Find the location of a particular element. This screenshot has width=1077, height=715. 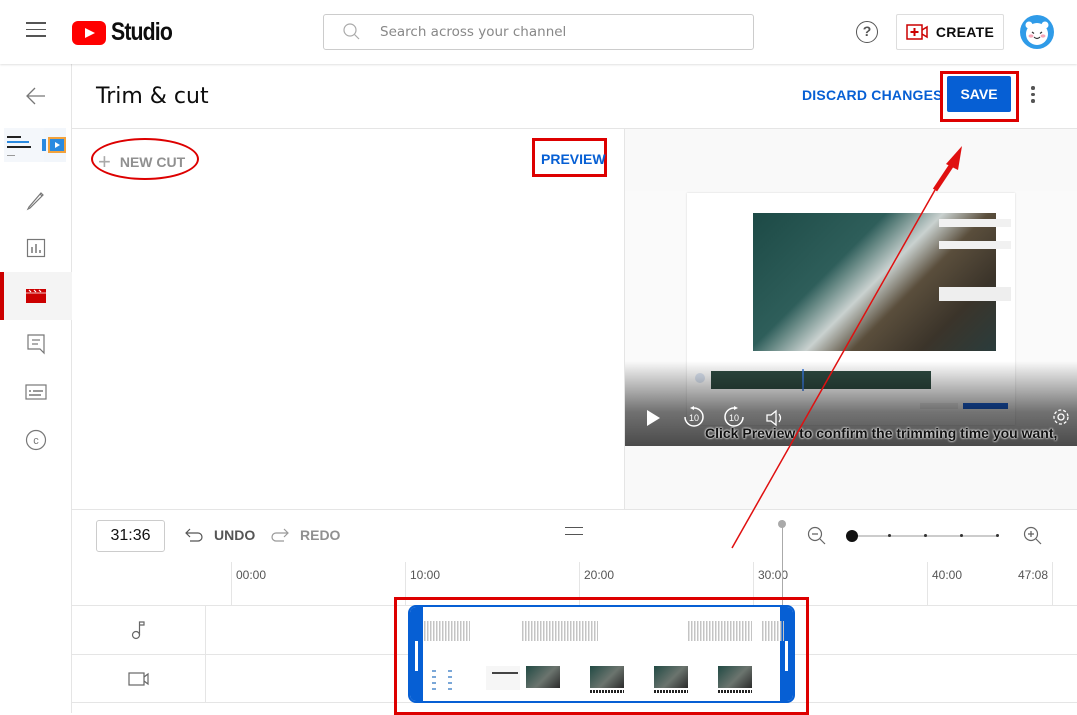

sidebar-item-comments is located at coordinates (36, 344).